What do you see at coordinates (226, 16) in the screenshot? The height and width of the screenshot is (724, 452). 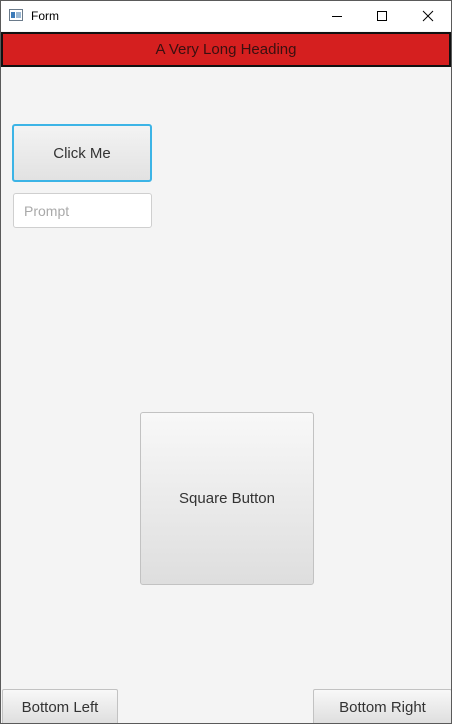 I see `title-bar: Form` at bounding box center [226, 16].